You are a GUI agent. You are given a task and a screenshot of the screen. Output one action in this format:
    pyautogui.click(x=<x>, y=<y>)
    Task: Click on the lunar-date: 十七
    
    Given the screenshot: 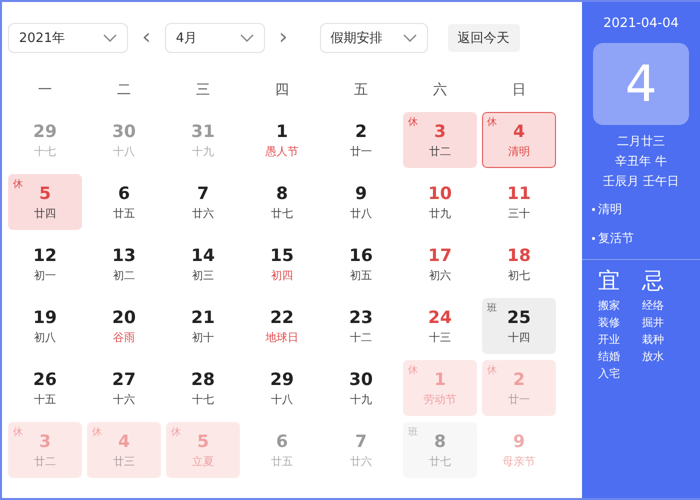 What is the action you would take?
    pyautogui.click(x=45, y=151)
    